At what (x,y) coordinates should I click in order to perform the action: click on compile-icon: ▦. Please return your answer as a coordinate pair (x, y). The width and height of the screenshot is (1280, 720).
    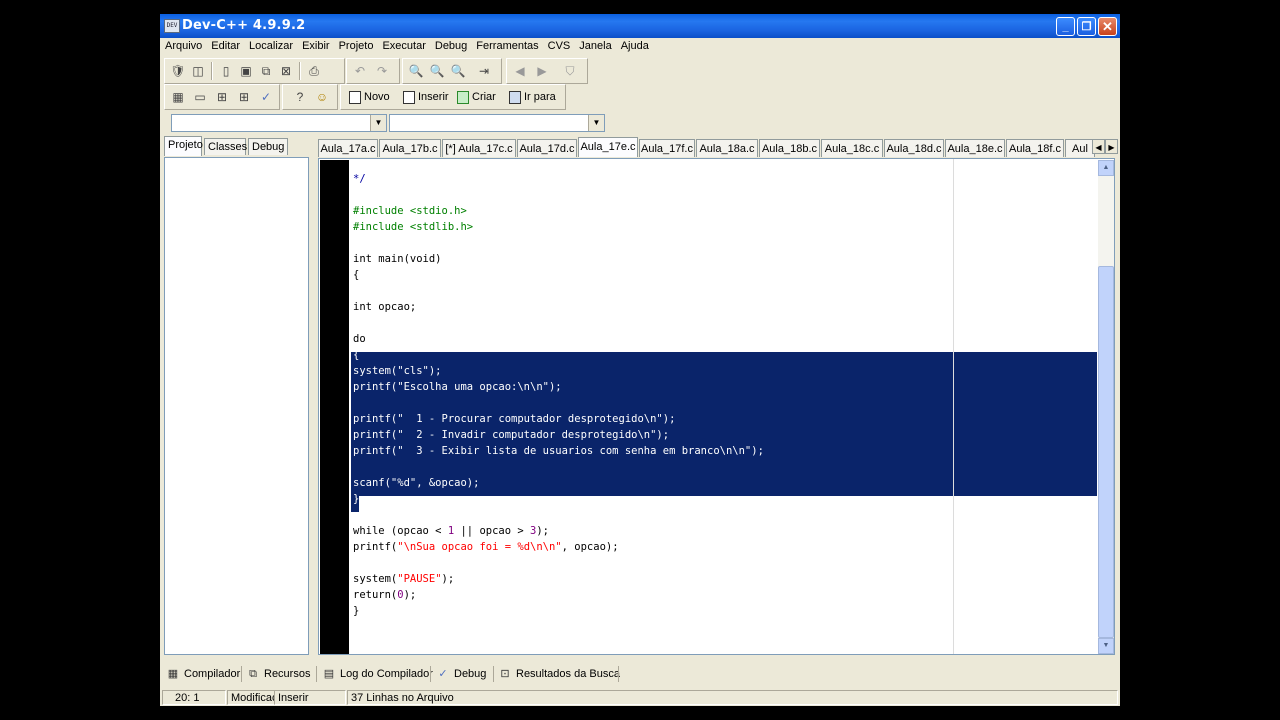
    Looking at the image, I should click on (178, 97).